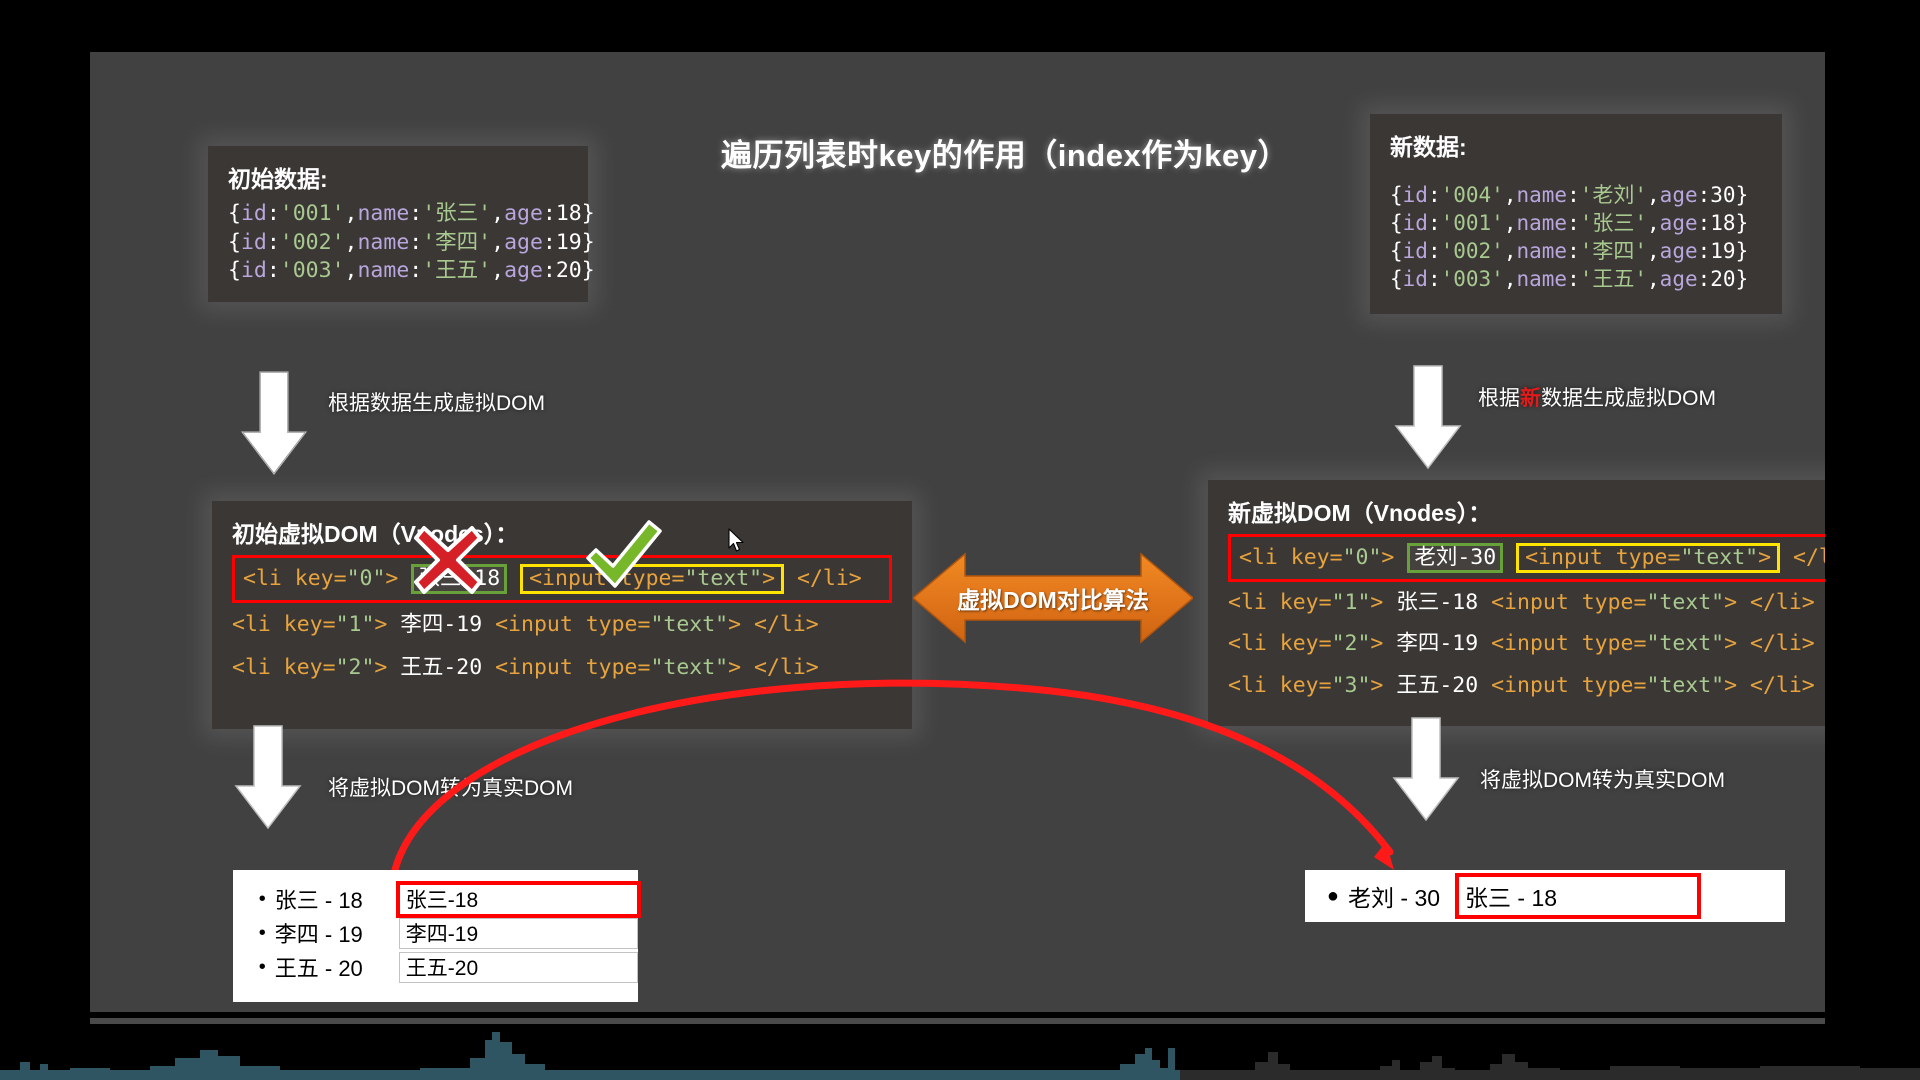 This screenshot has width=1920, height=1080. What do you see at coordinates (518, 967) in the screenshot?
I see `result-input: 王五-20` at bounding box center [518, 967].